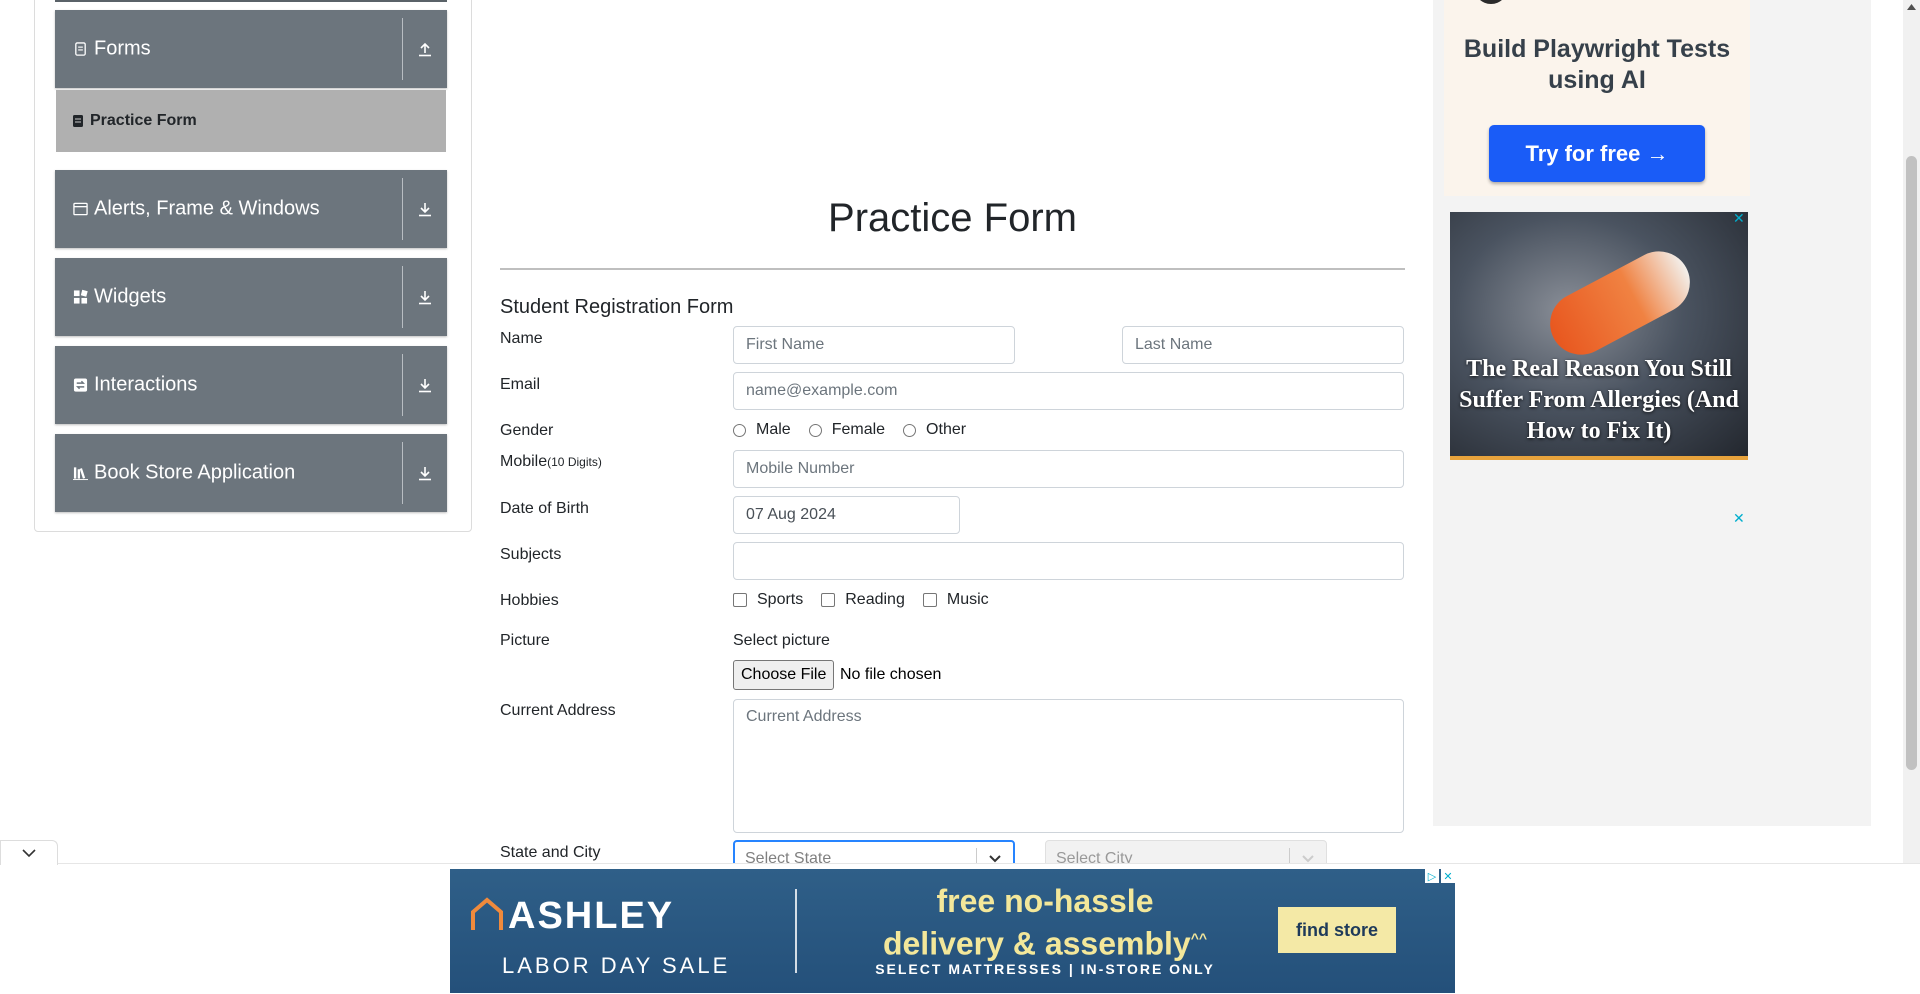  I want to click on scrollbar-thumb, so click(1911, 463).